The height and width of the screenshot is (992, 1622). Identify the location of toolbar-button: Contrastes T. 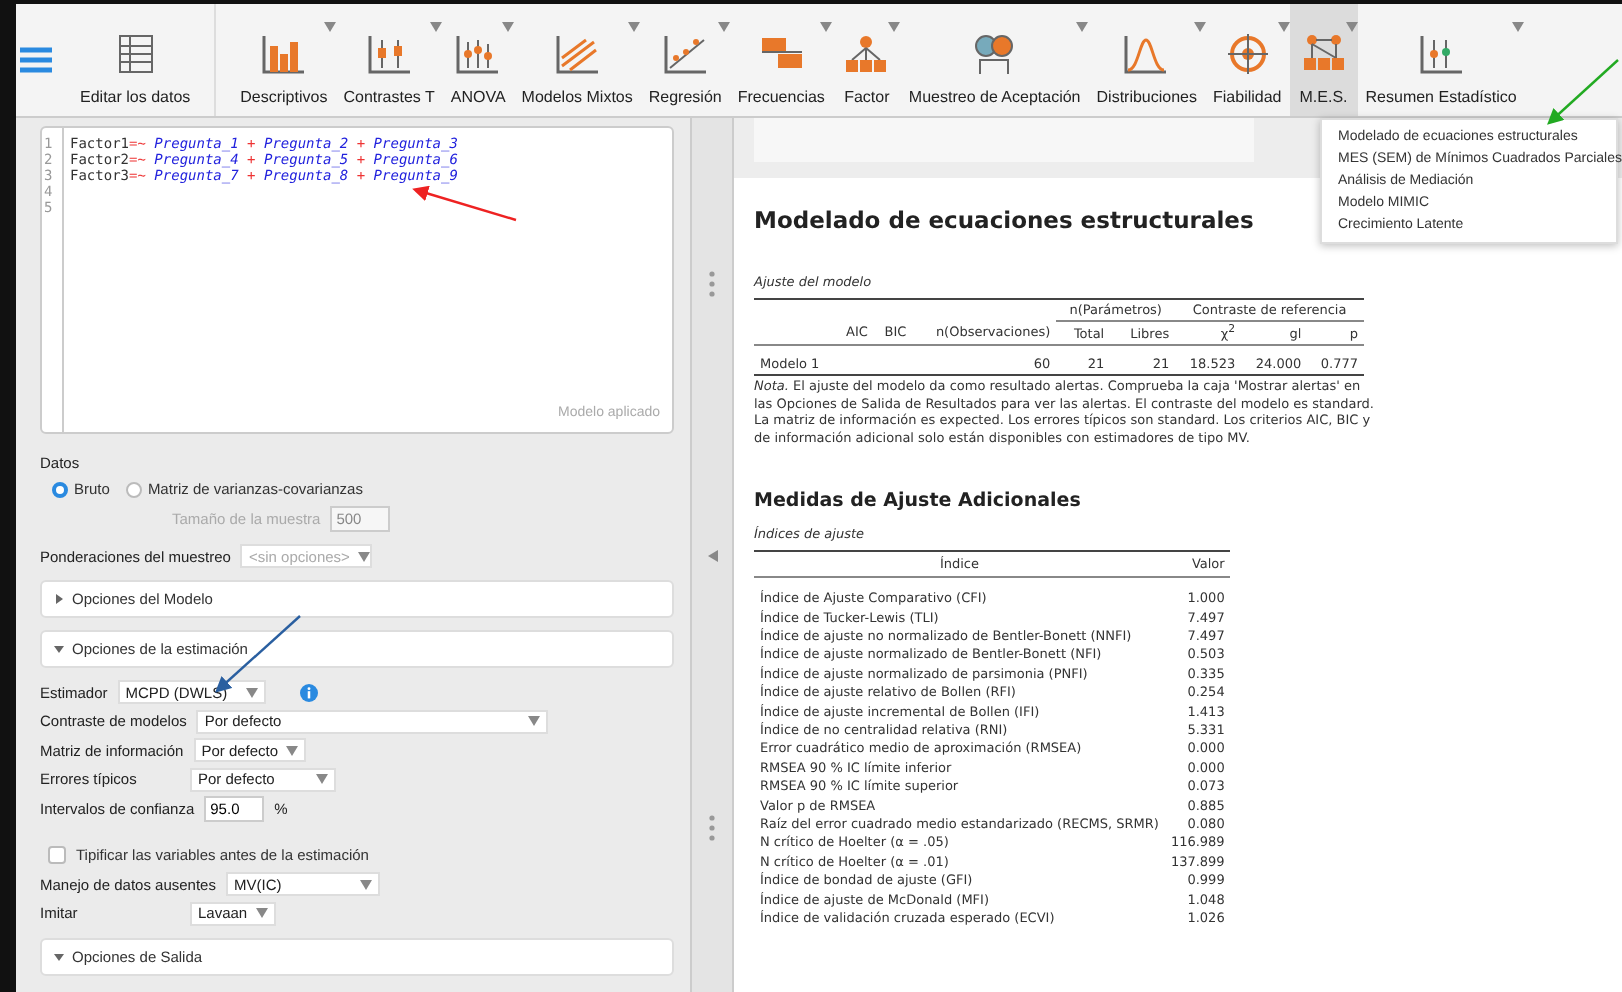
(389, 60).